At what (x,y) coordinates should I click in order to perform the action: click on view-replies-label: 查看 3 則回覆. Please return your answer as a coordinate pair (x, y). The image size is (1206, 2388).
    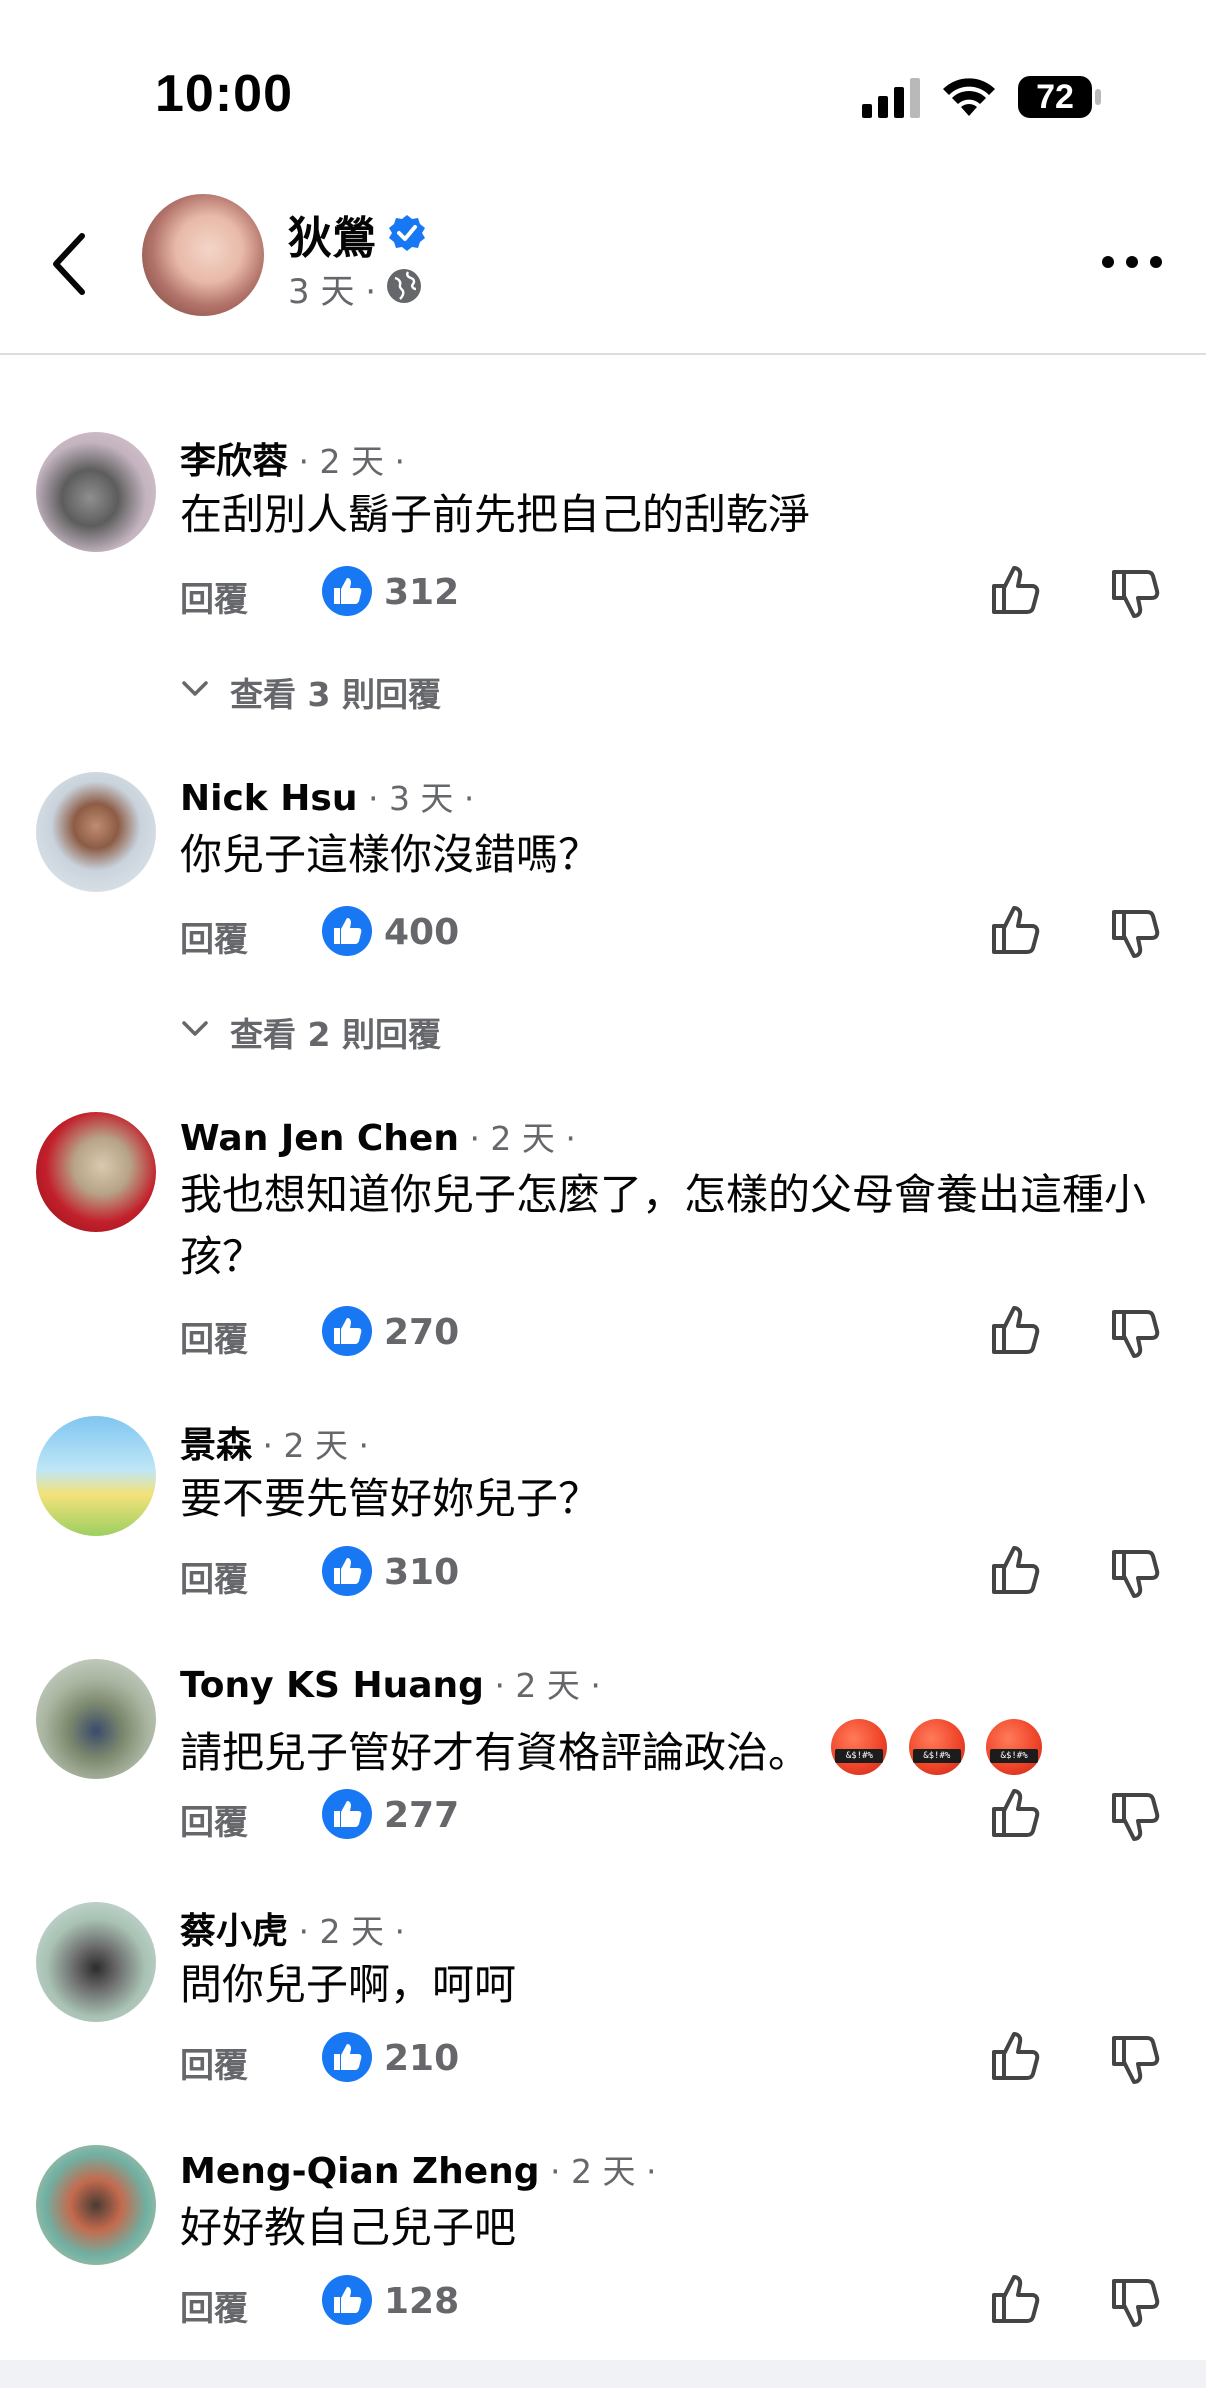
    Looking at the image, I should click on (335, 694).